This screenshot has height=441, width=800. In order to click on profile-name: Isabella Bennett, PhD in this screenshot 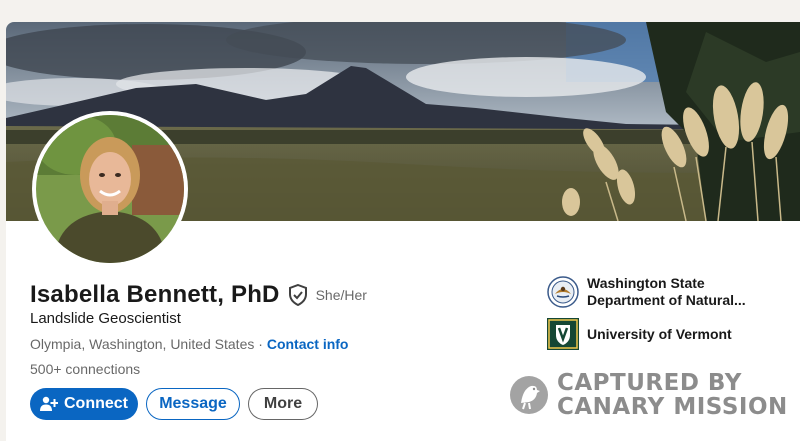, I will do `click(155, 294)`.